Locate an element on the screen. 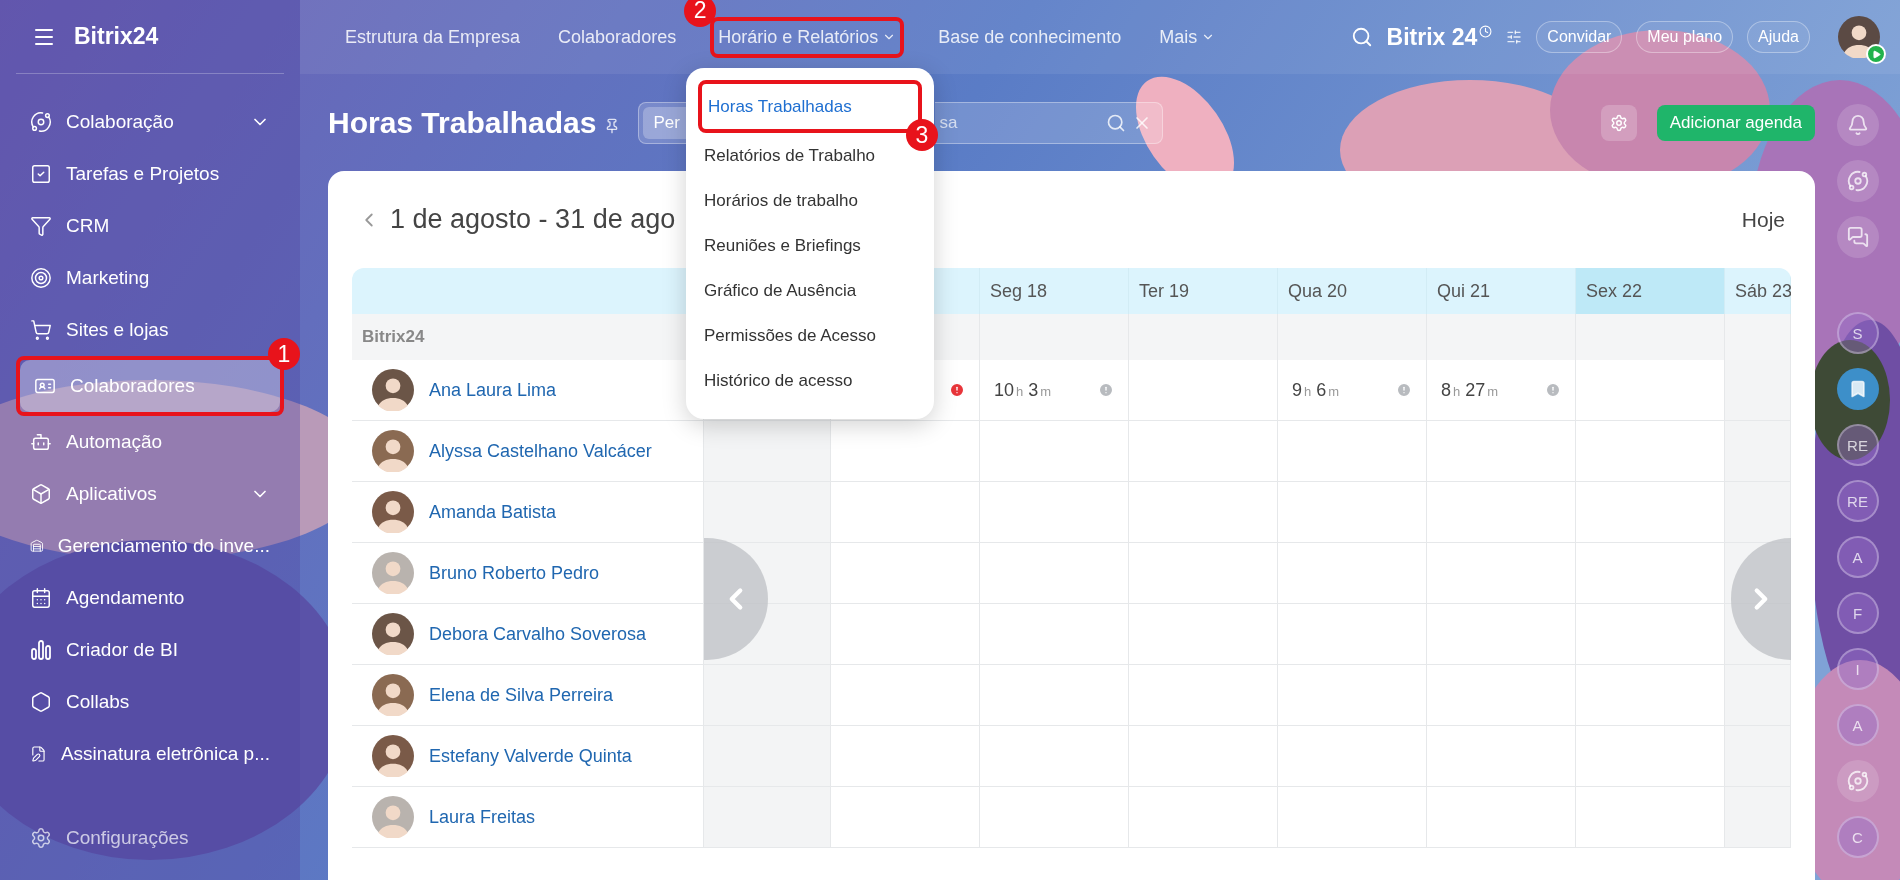  hours-worked: 9 h 6 m is located at coordinates (1316, 390).